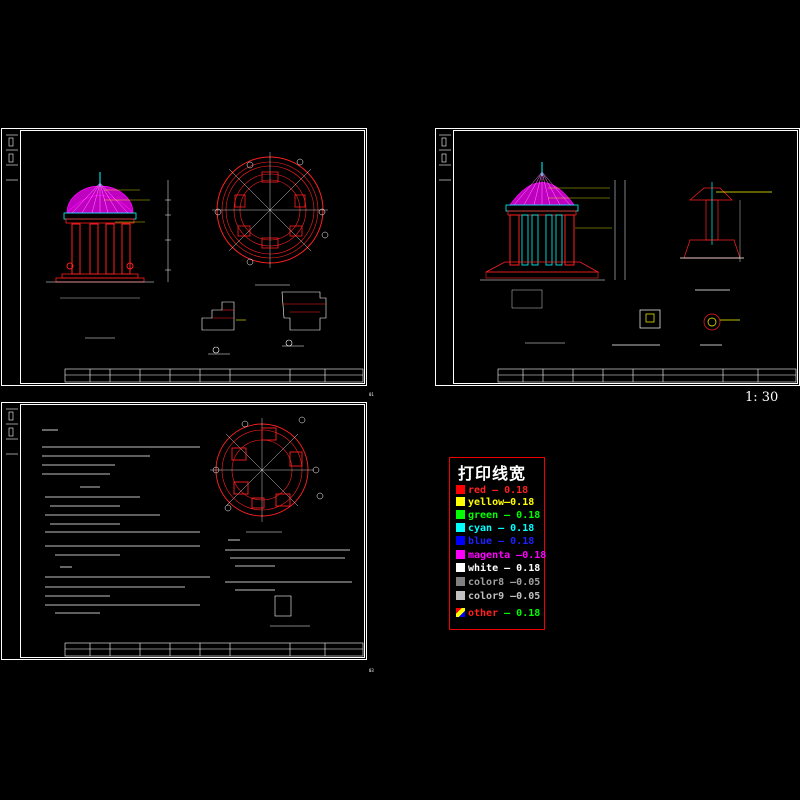 The width and height of the screenshot is (800, 800). I want to click on legend-row-blue: blue — 0.18, so click(495, 542).